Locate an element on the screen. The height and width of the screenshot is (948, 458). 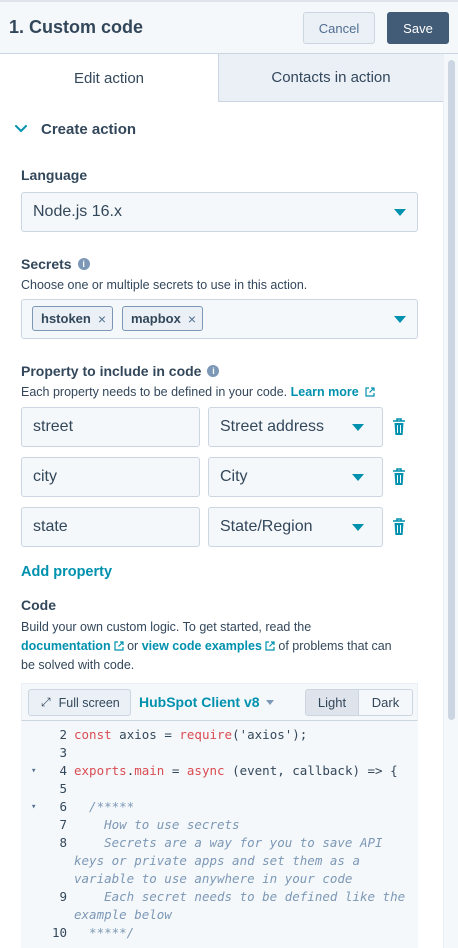
tag-label: hstoken is located at coordinates (66, 318).